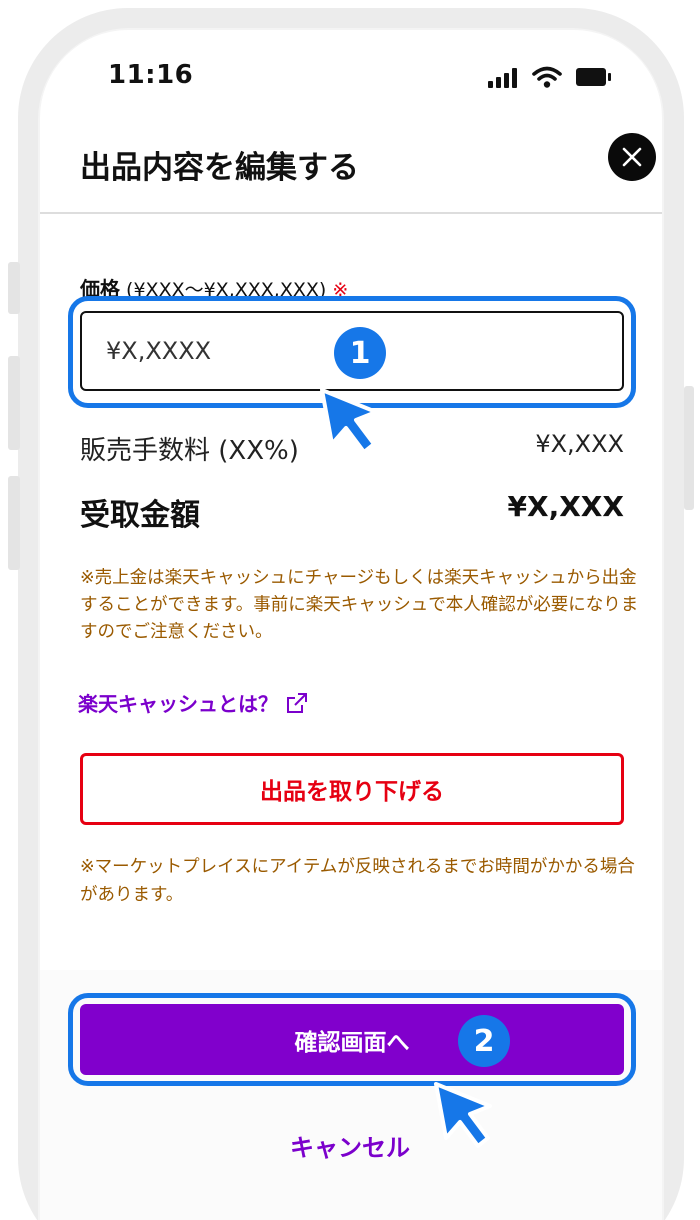 The image size is (700, 1220). I want to click on close-icon, so click(632, 157).